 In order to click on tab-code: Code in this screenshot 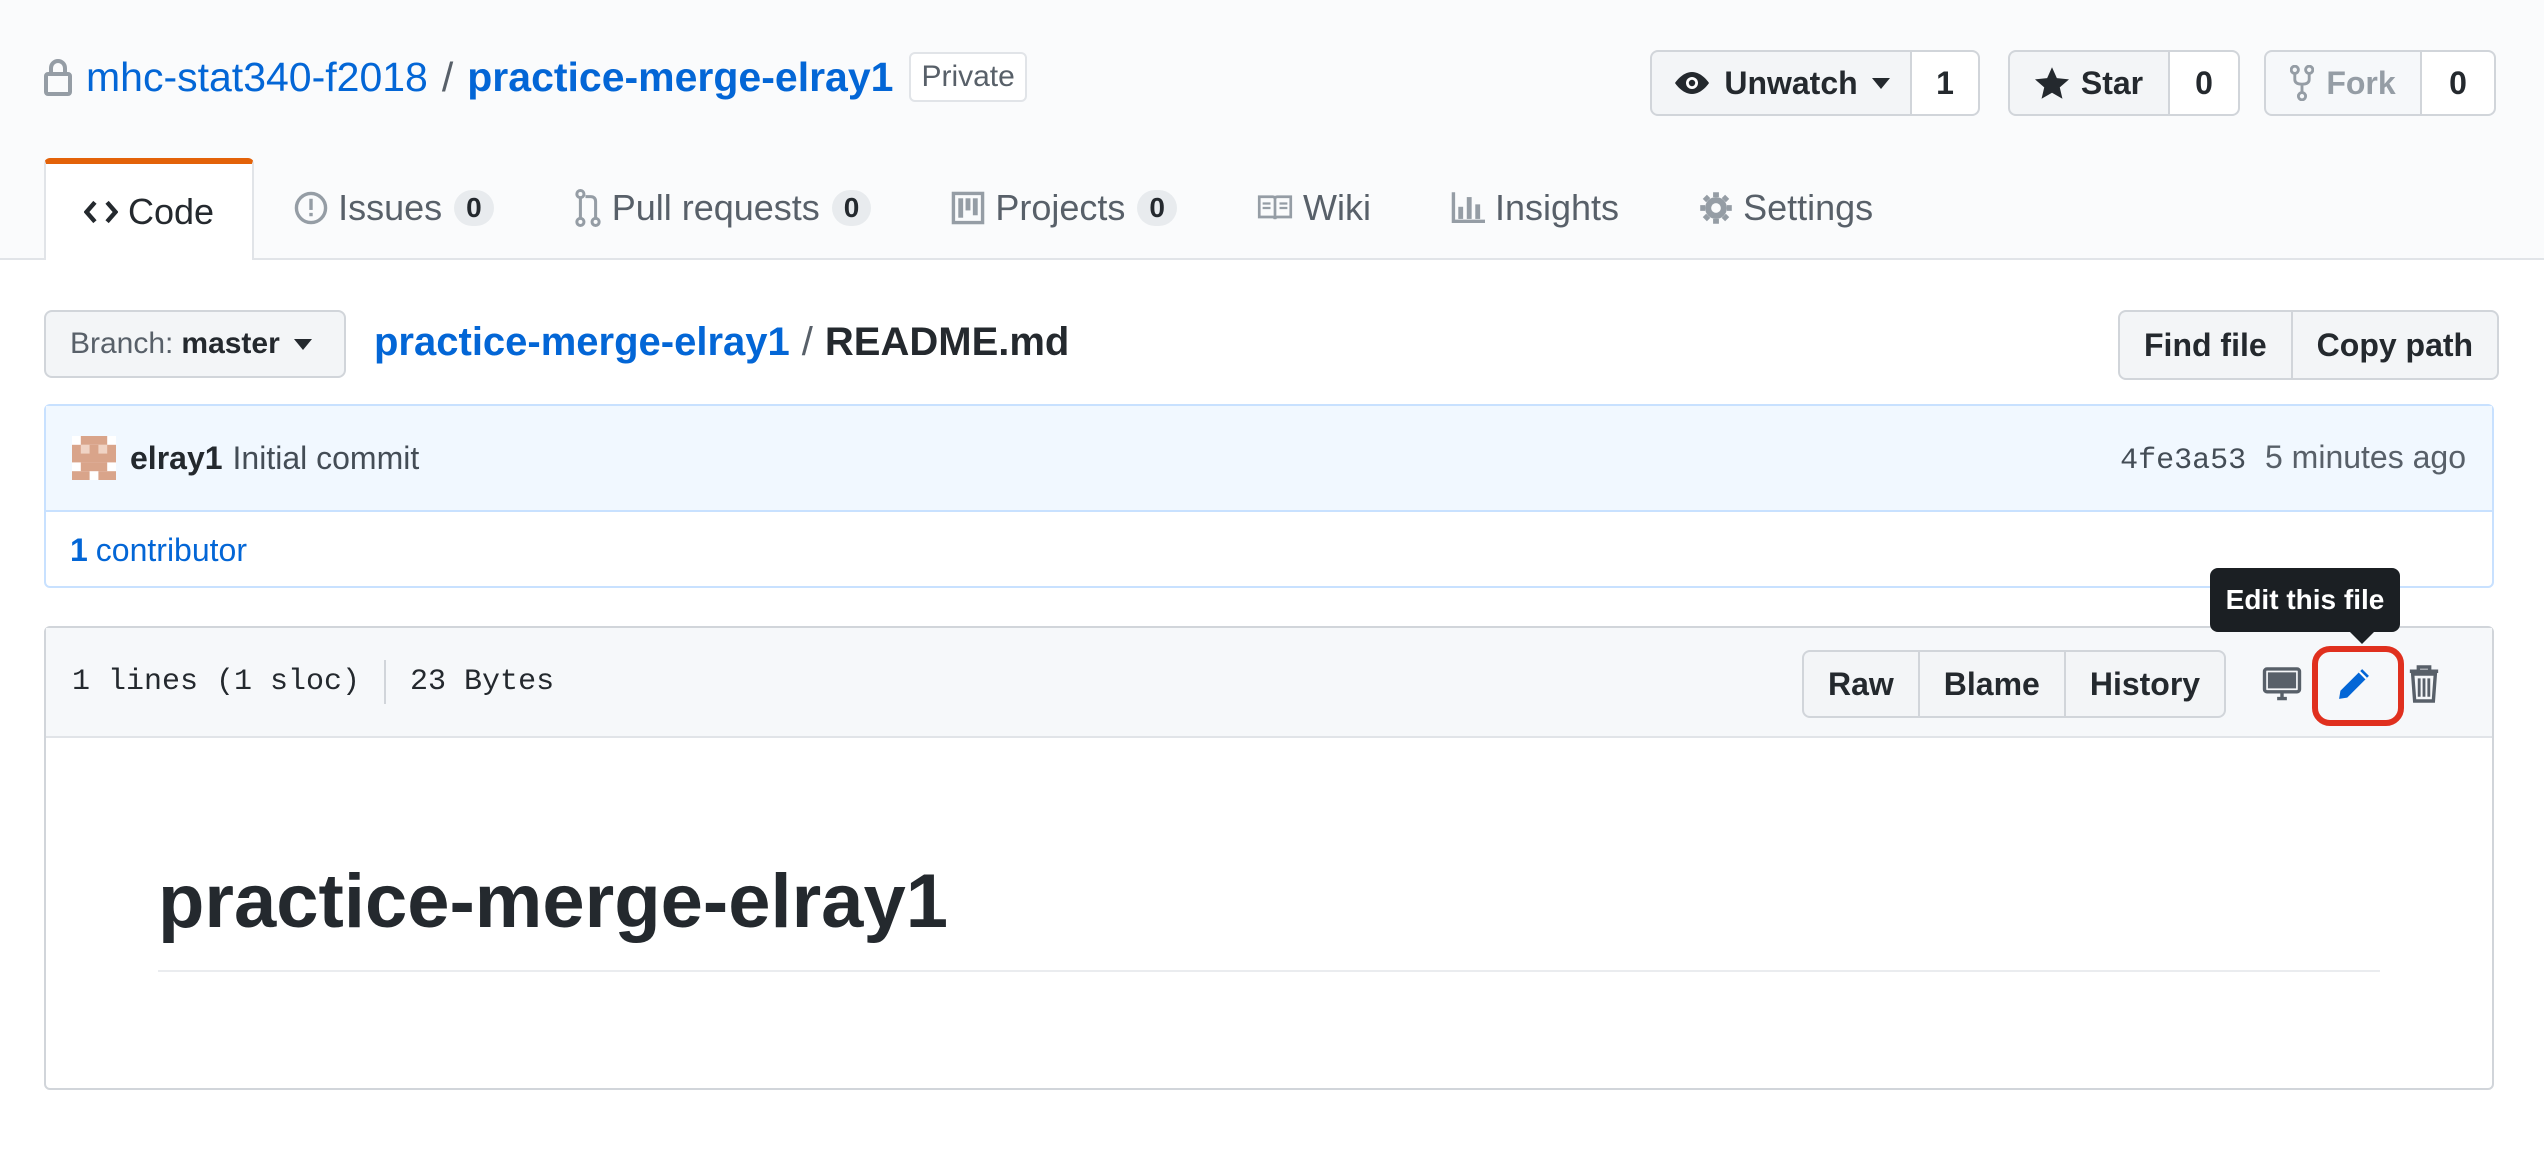, I will do `click(149, 209)`.